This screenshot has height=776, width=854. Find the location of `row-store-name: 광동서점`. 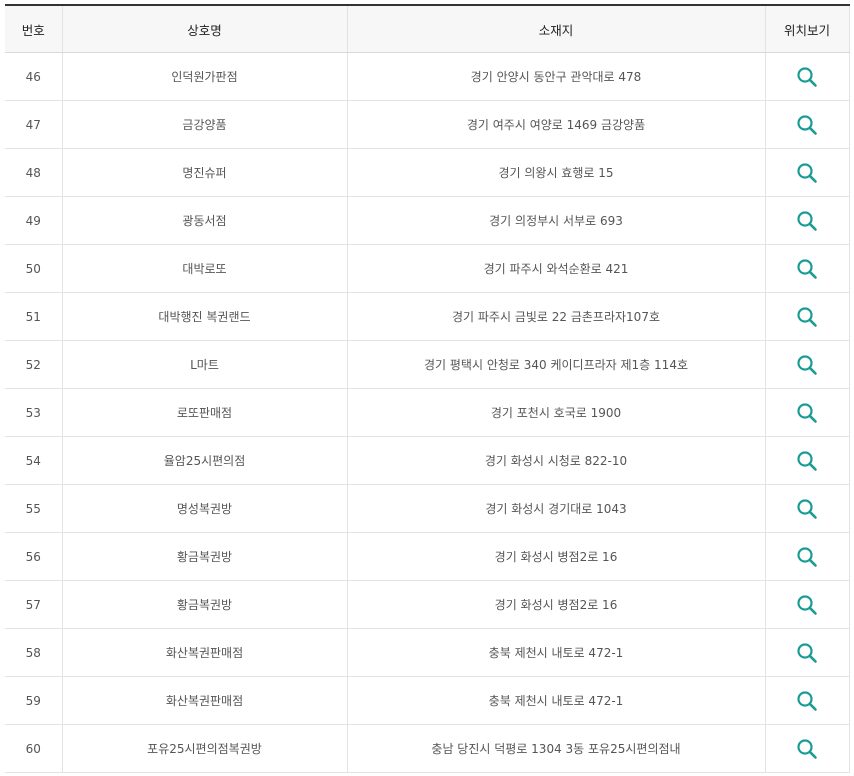

row-store-name: 광동서점 is located at coordinates (204, 220).